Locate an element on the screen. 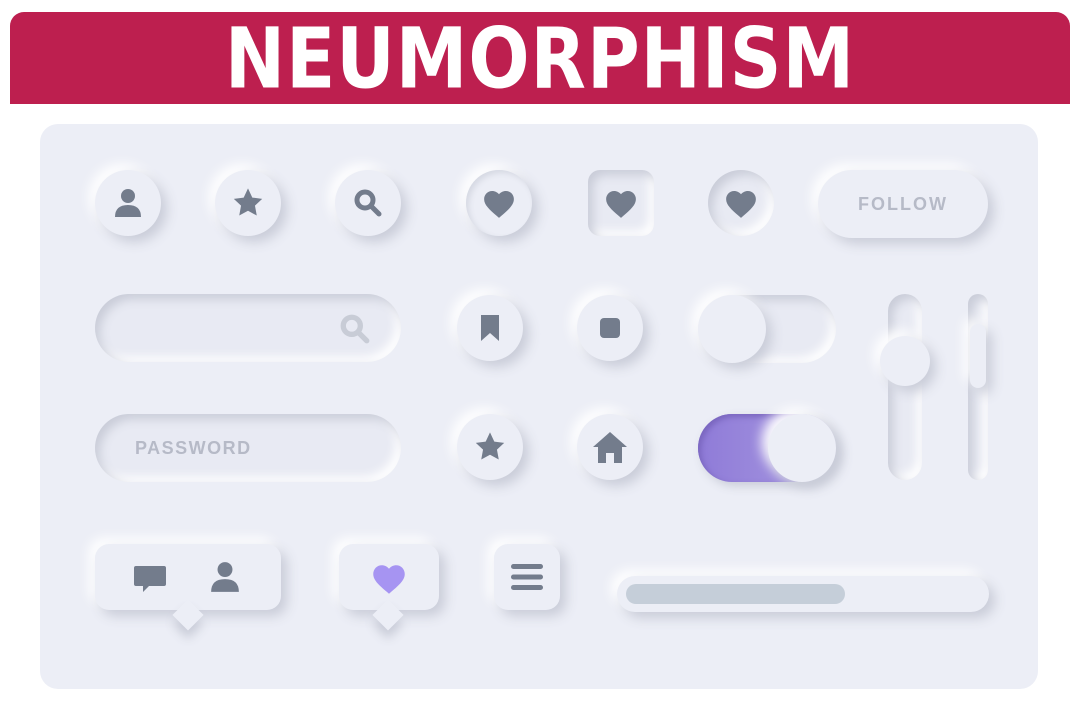 This screenshot has width=1080, height=720. heart-square-button is located at coordinates (621, 203).